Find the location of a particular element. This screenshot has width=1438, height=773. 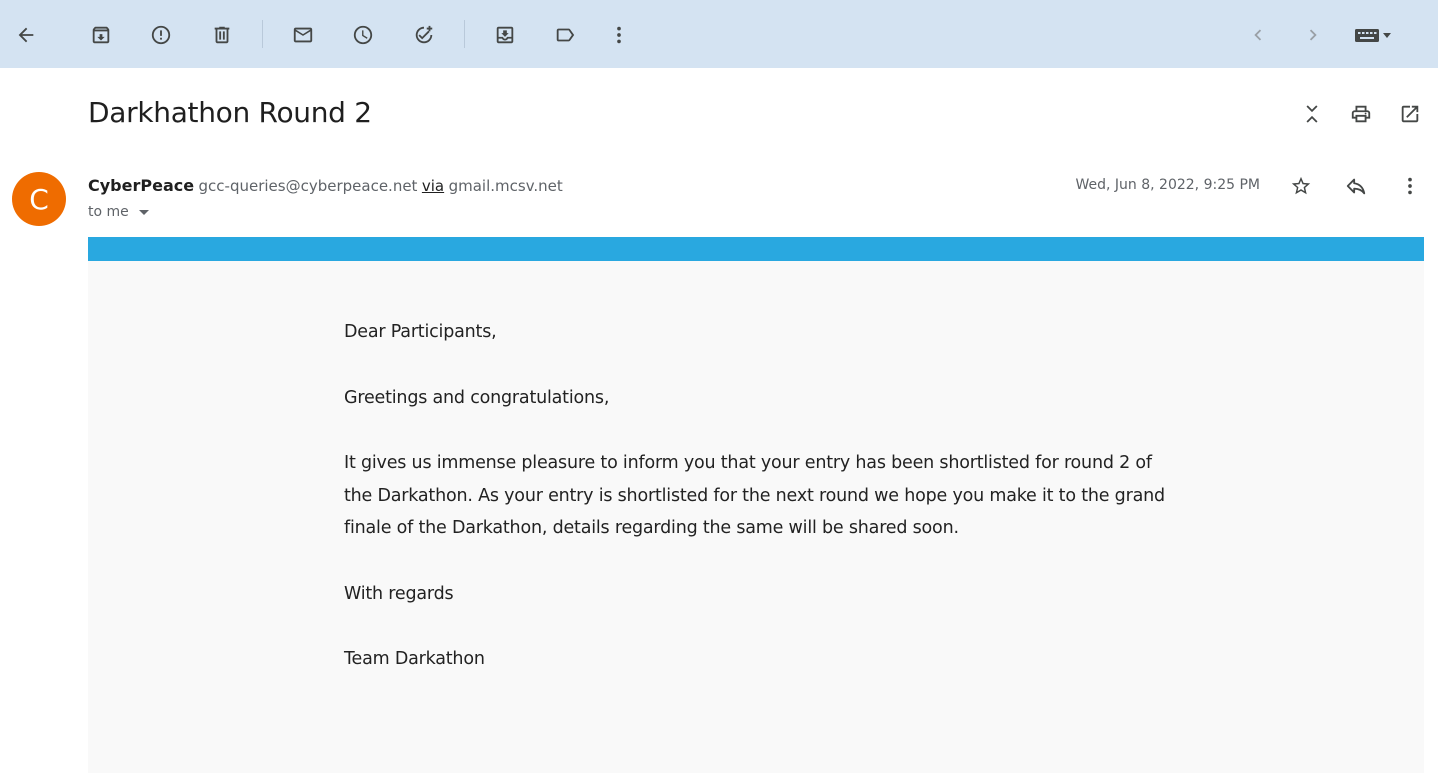

move-to-icon is located at coordinates (505, 35).